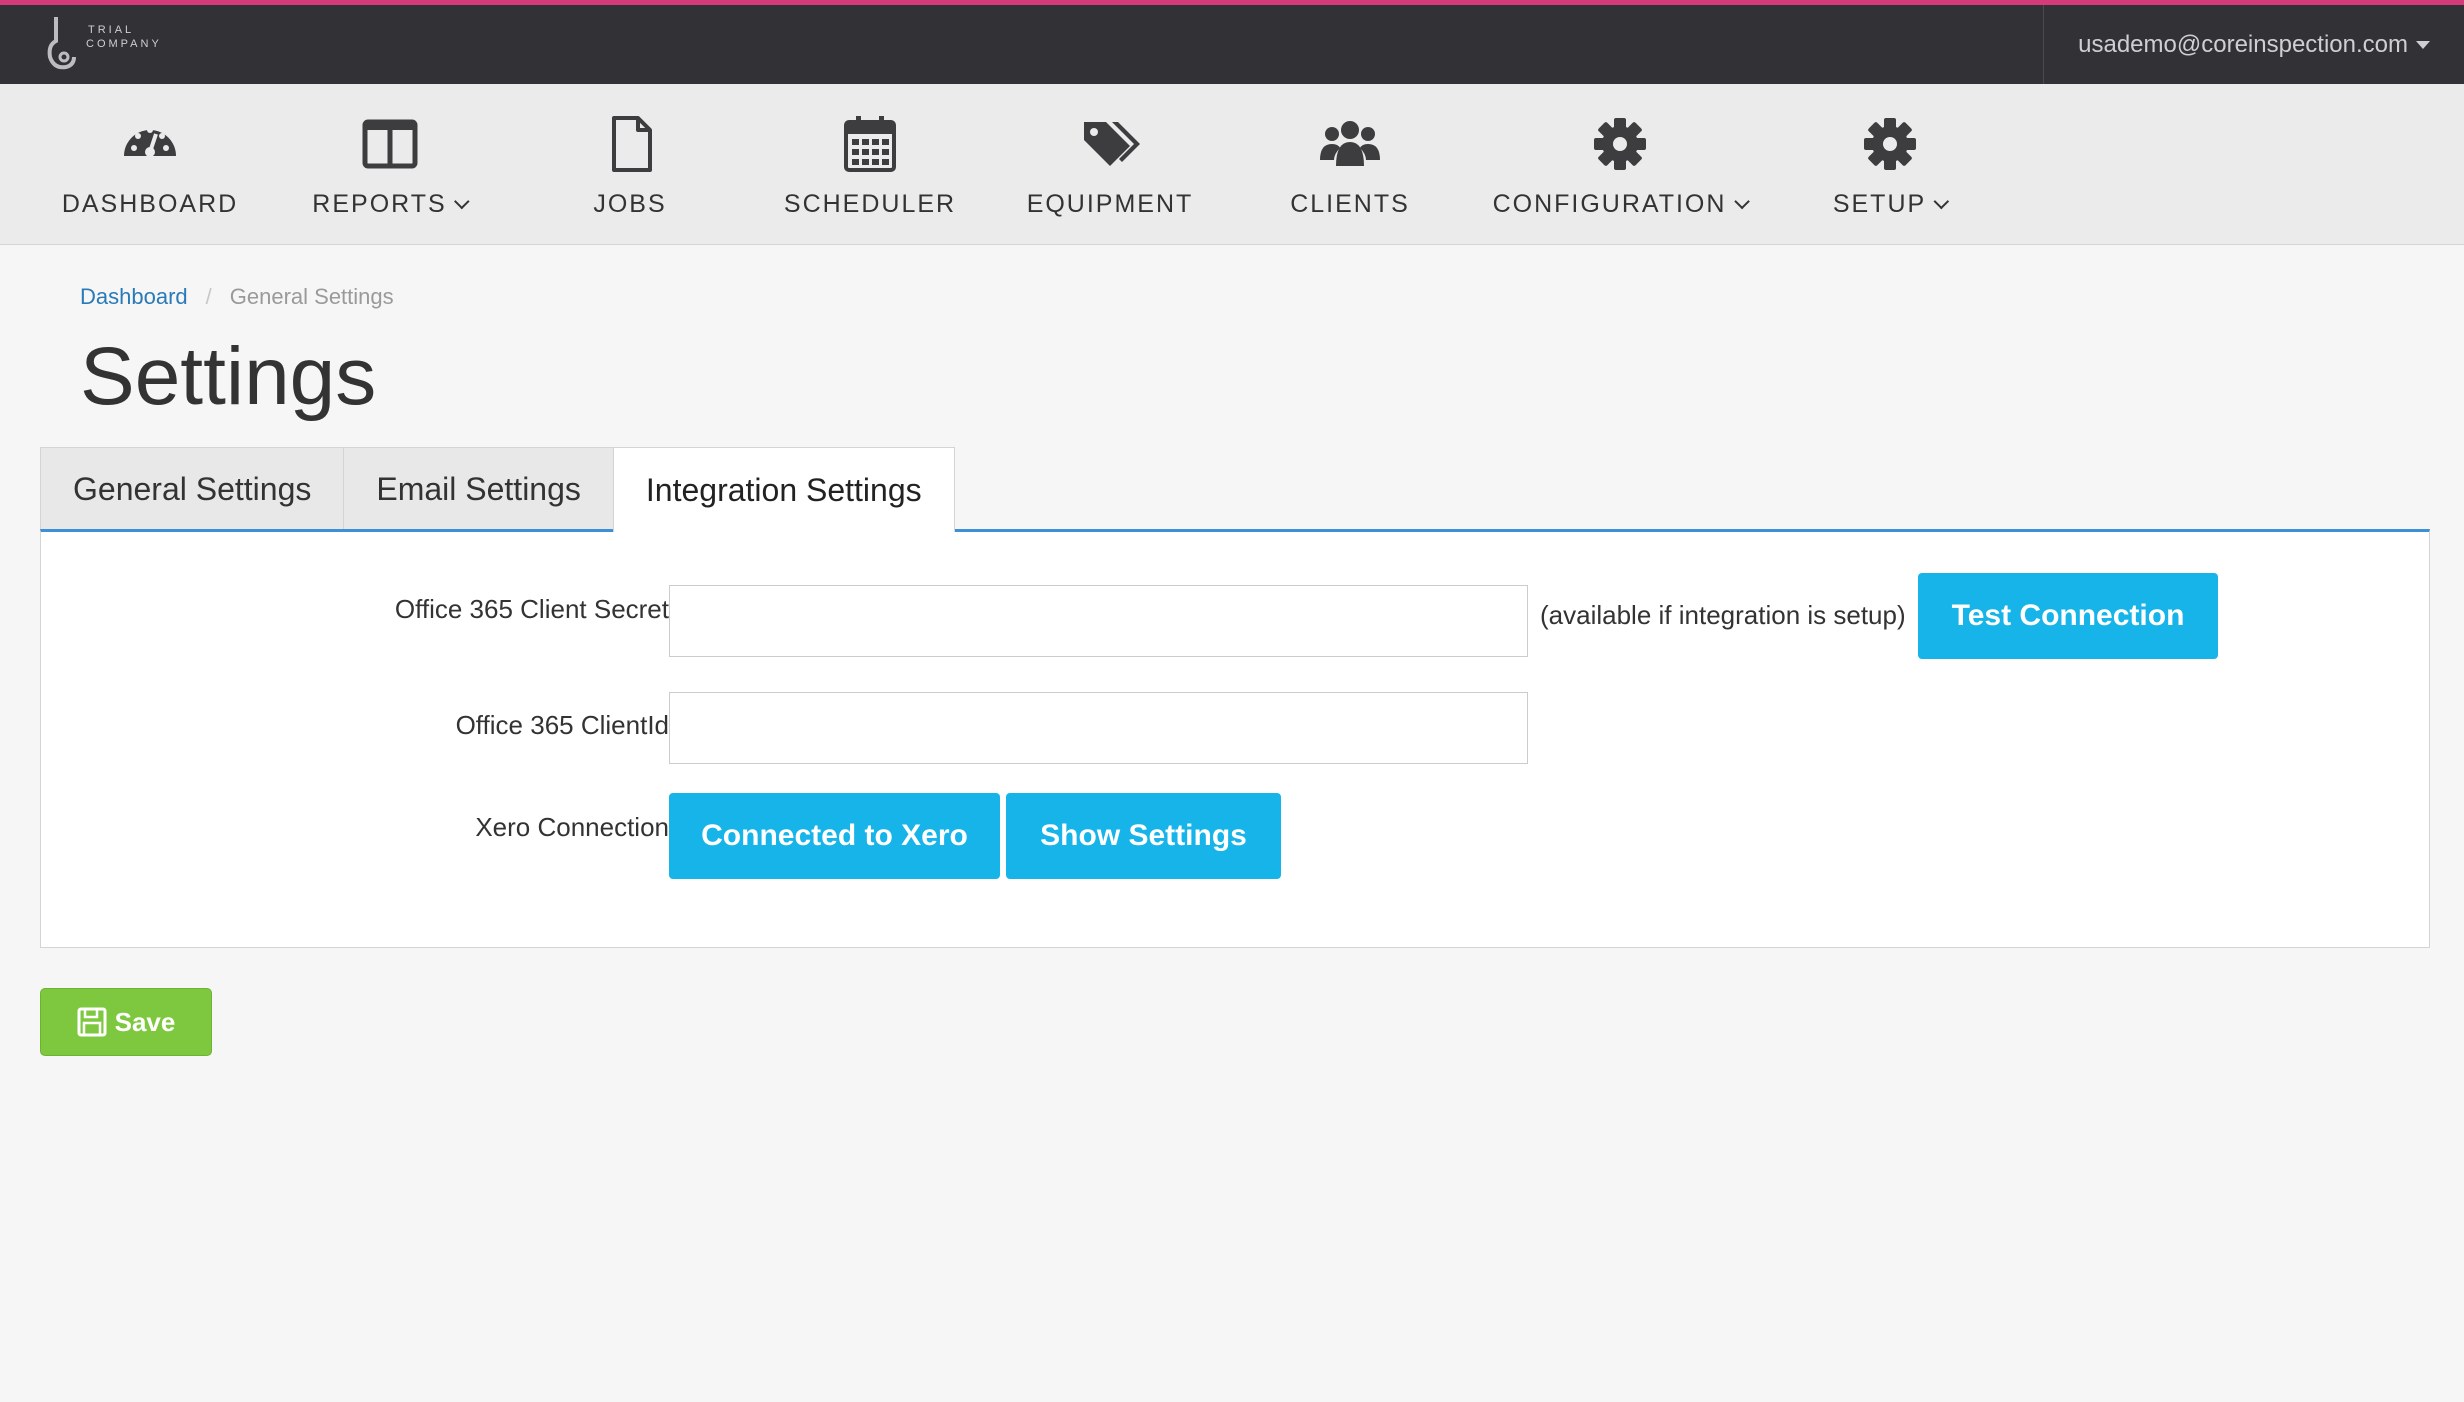 Image resolution: width=2464 pixels, height=1402 pixels. Describe the element at coordinates (783, 489) in the screenshot. I see `tab-integration-settings: Integration Settings` at that location.